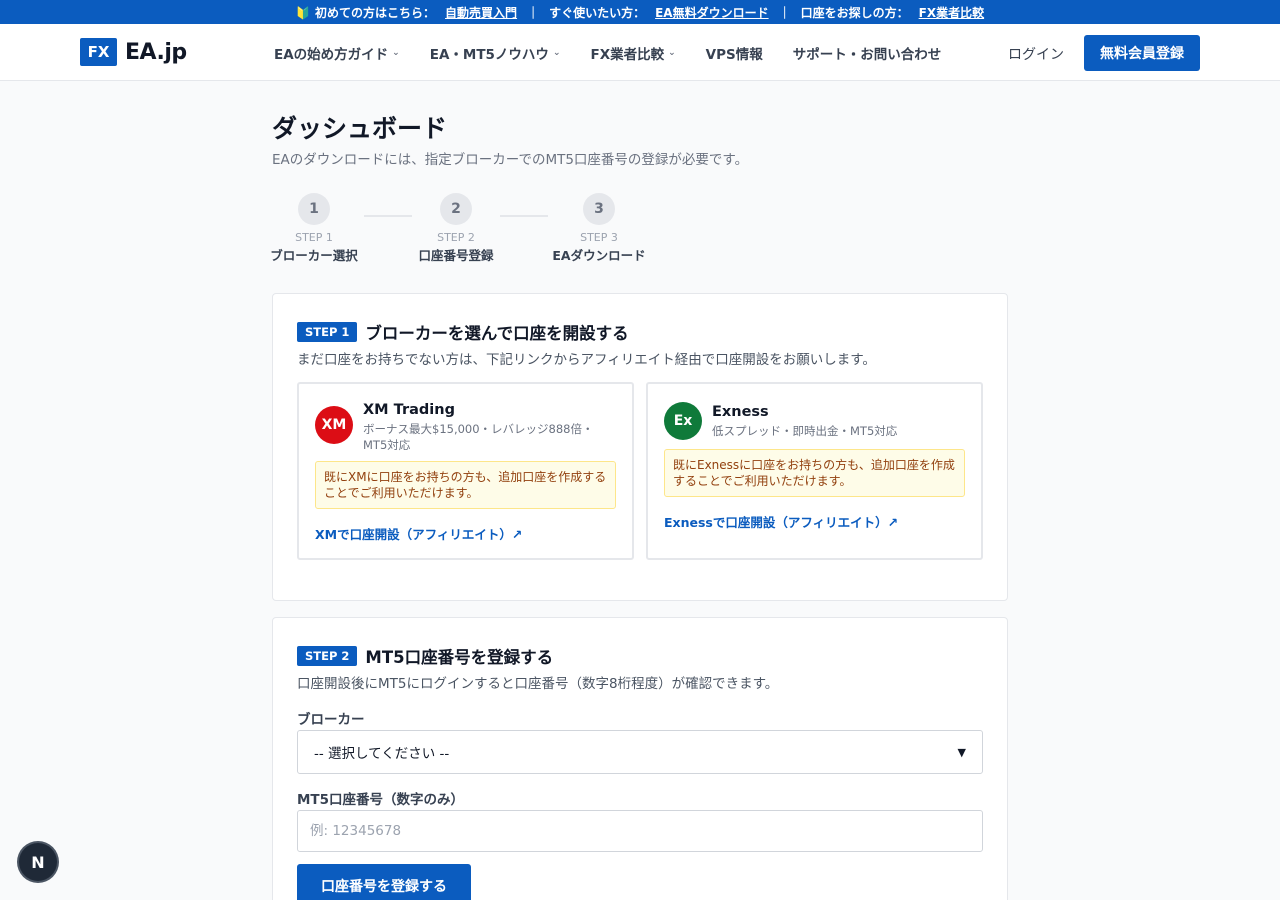 The width and height of the screenshot is (1280, 900). I want to click on xm-affiliate-link: XMで口座開設（アフィリエイト）↗, so click(418, 533).